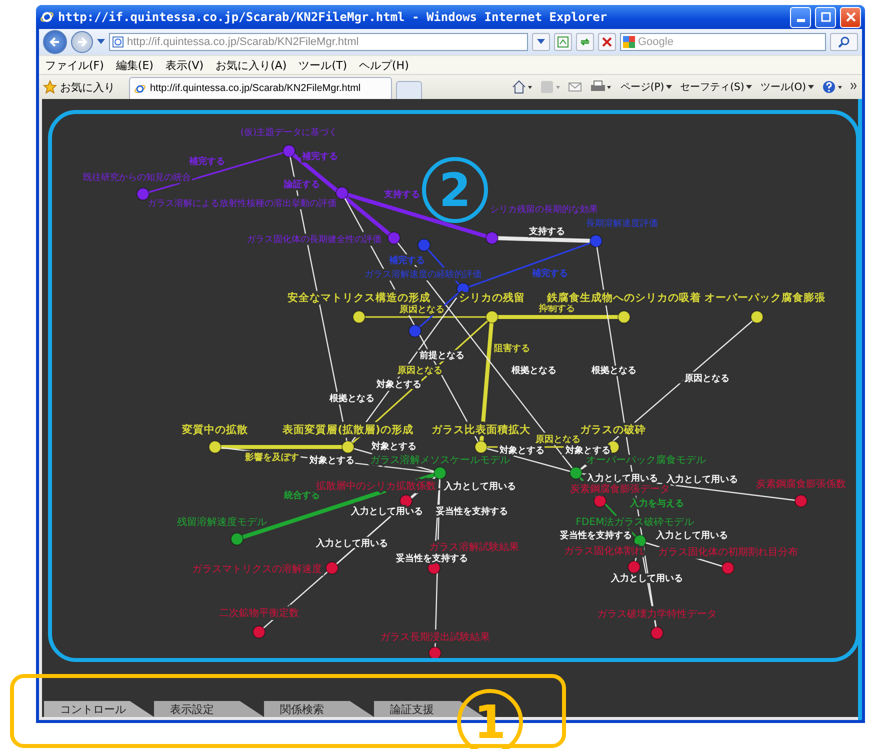 The image size is (874, 749). Describe the element at coordinates (319, 709) in the screenshot. I see `panel-tab: 関係検索` at that location.